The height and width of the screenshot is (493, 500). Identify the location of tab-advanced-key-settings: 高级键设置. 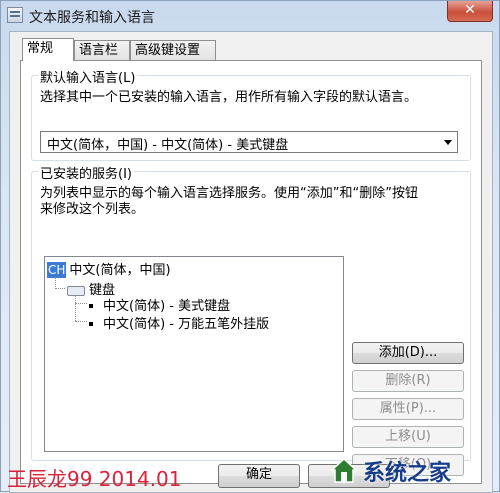
(173, 50).